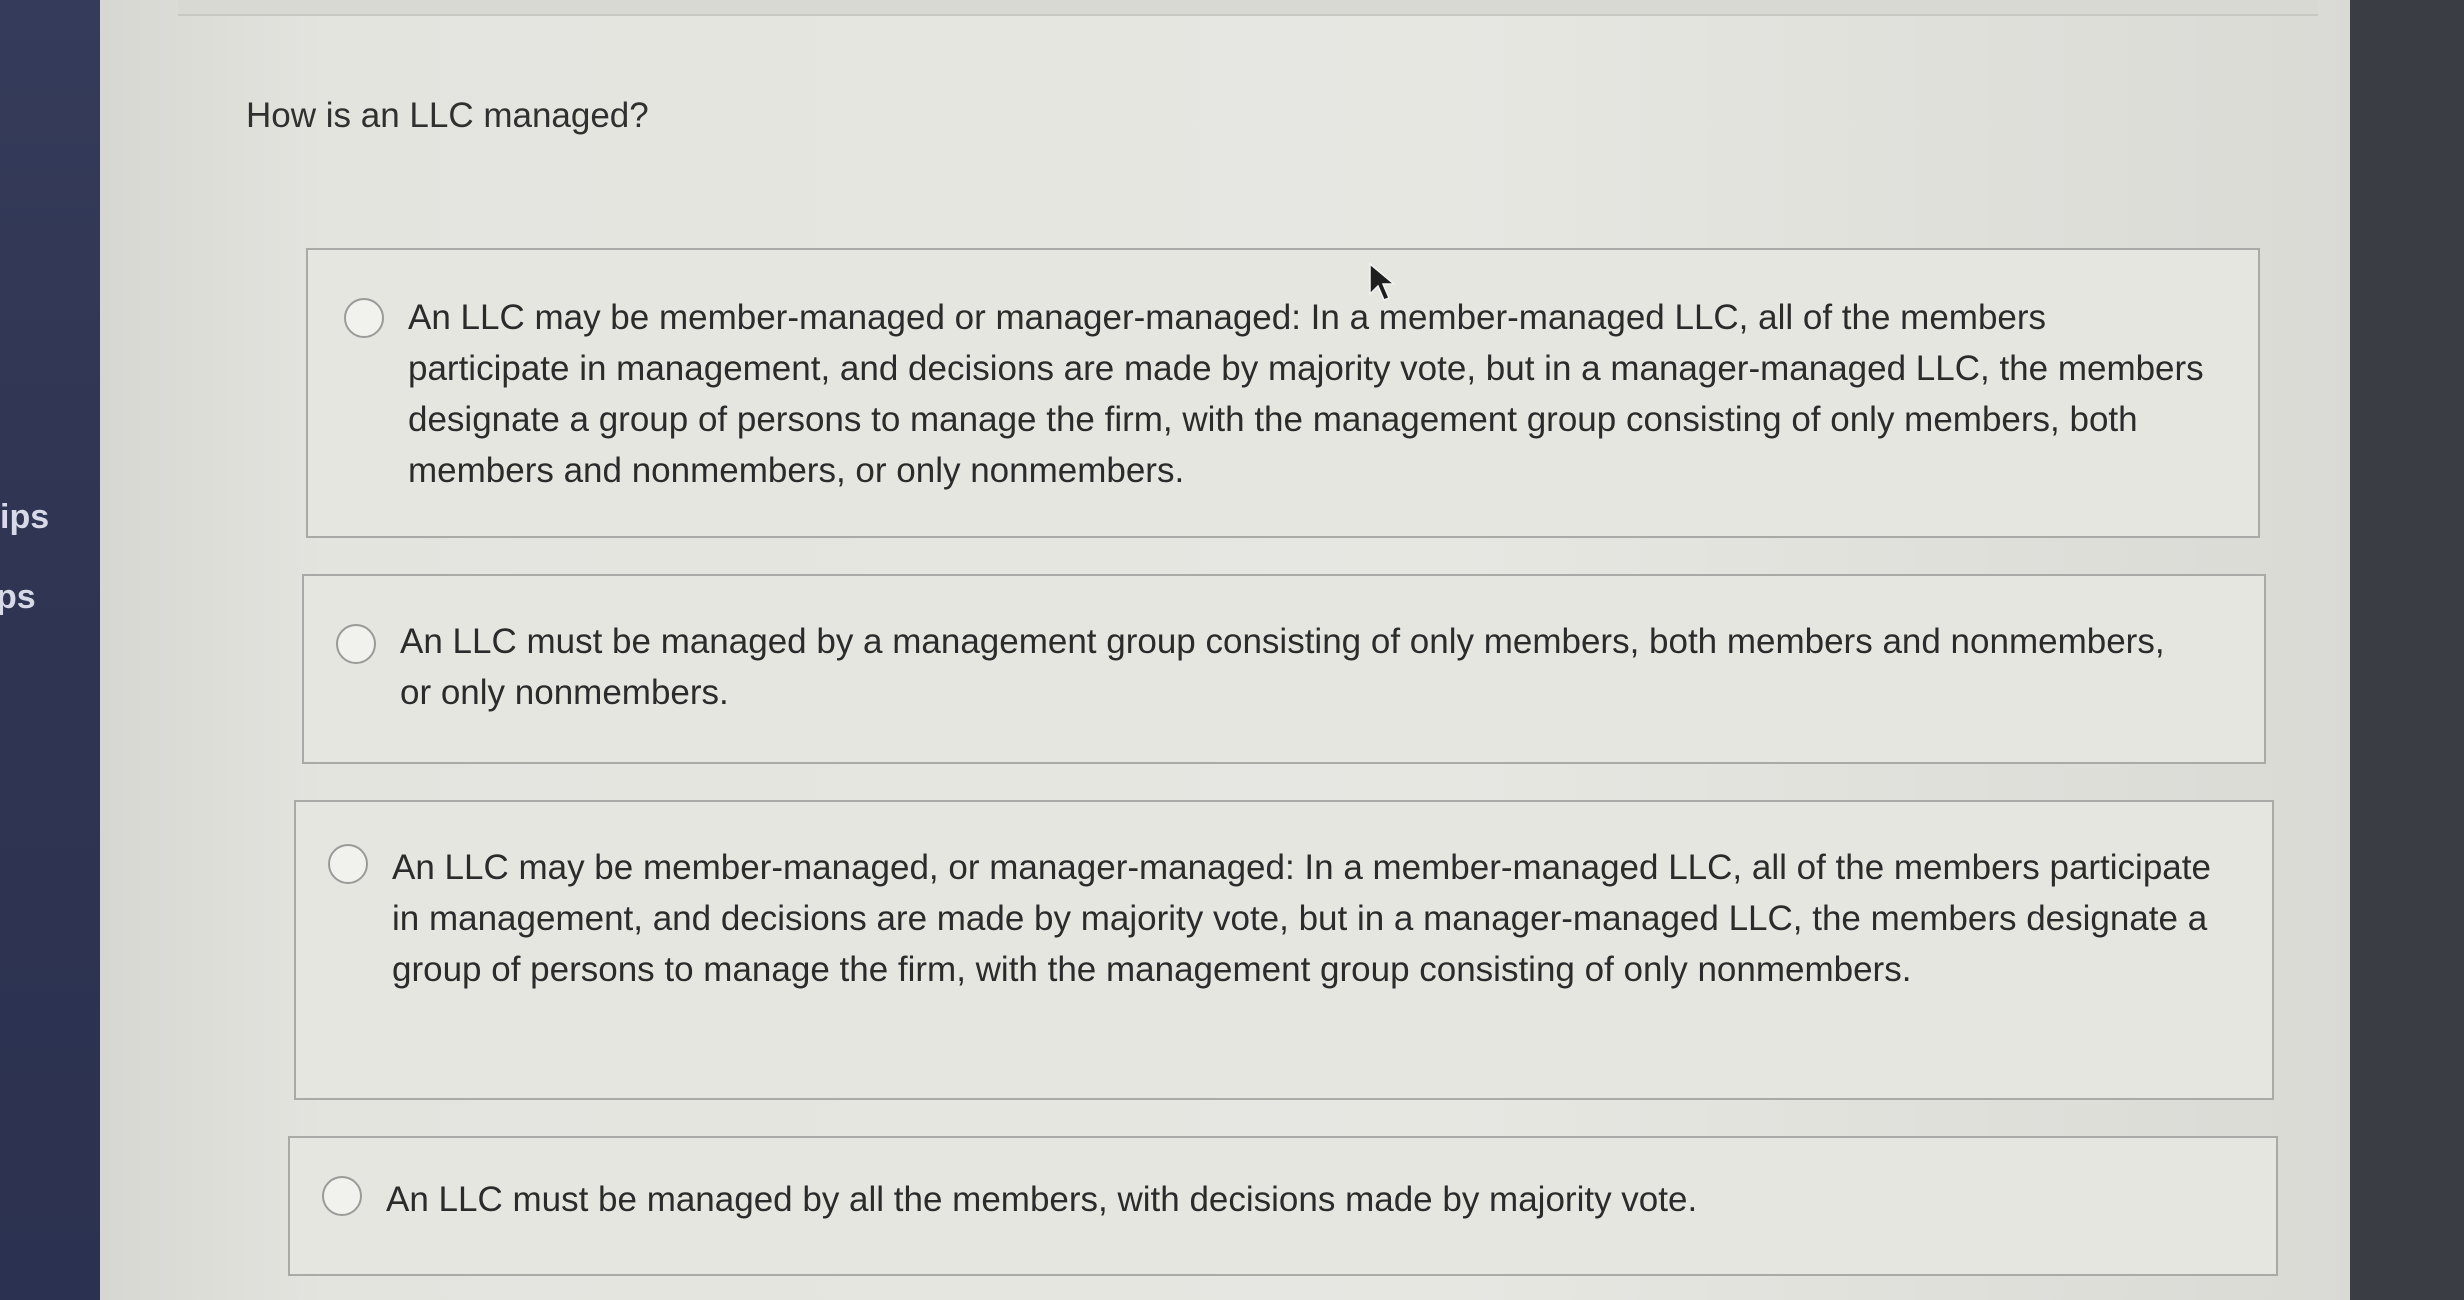 The height and width of the screenshot is (1300, 2464). What do you see at coordinates (1248, 8) in the screenshot?
I see `top-bar` at bounding box center [1248, 8].